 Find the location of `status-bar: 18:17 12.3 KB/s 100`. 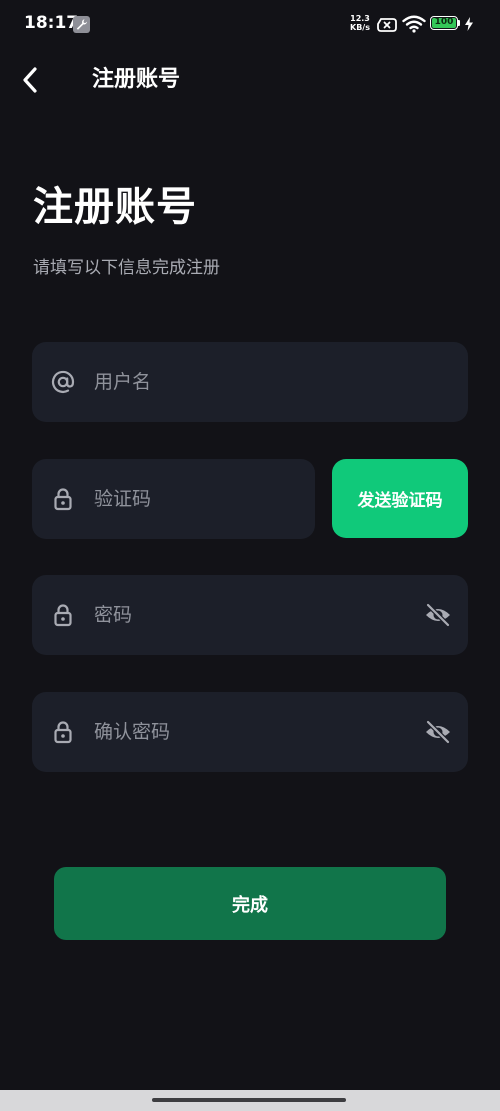

status-bar: 18:17 12.3 KB/s 100 is located at coordinates (250, 24).